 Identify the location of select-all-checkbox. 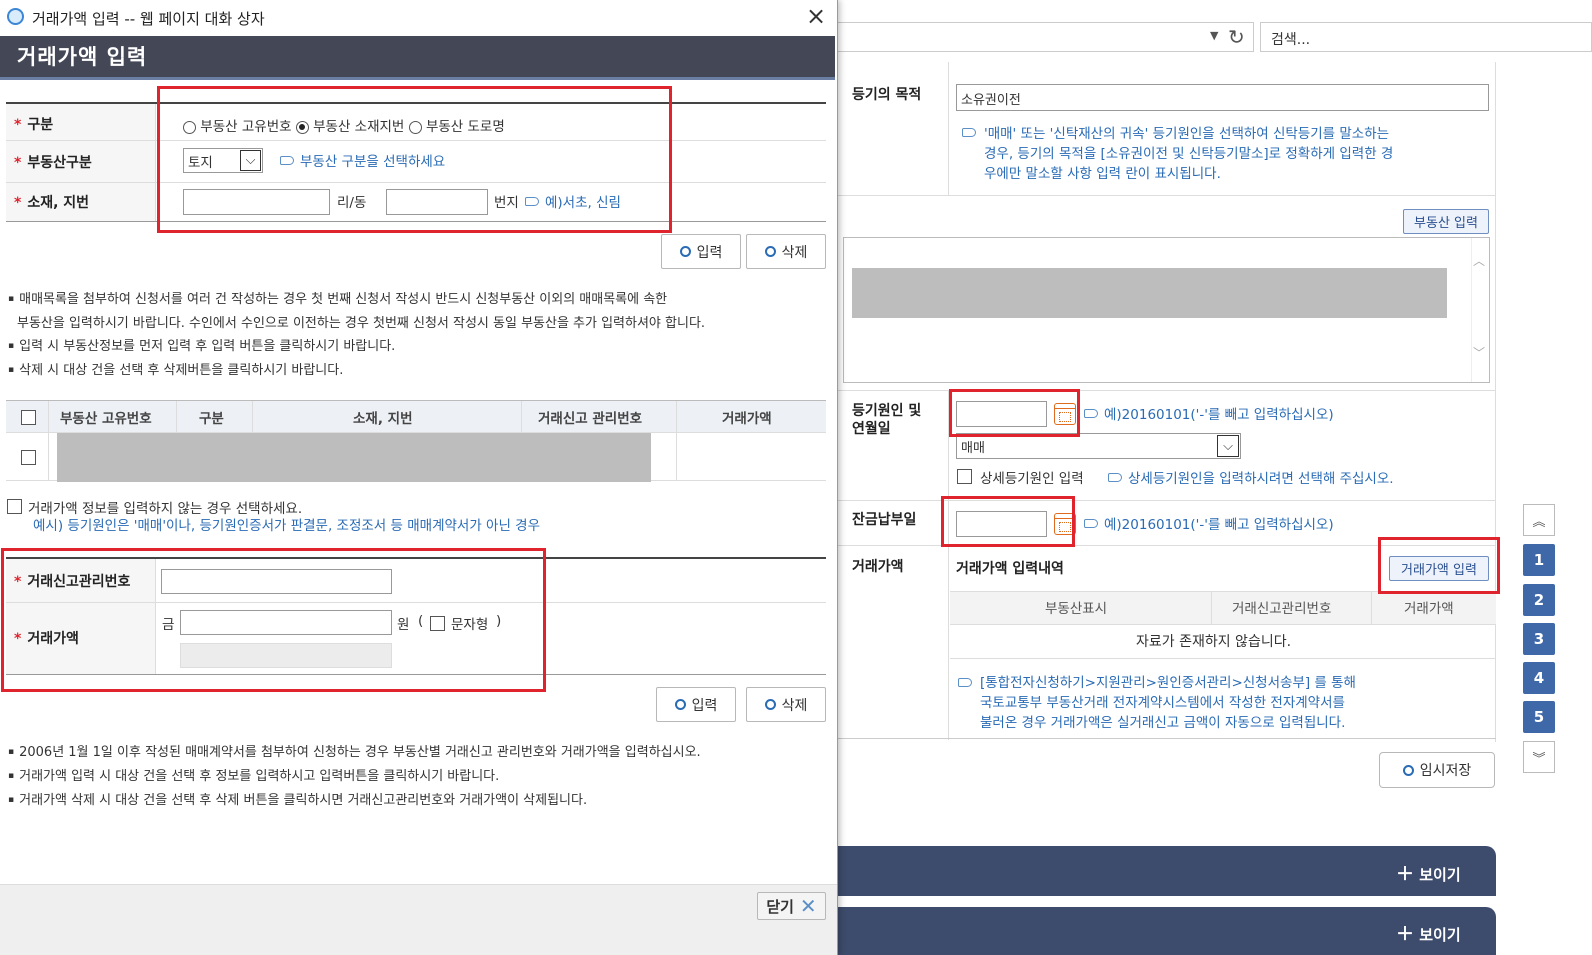
(28, 417).